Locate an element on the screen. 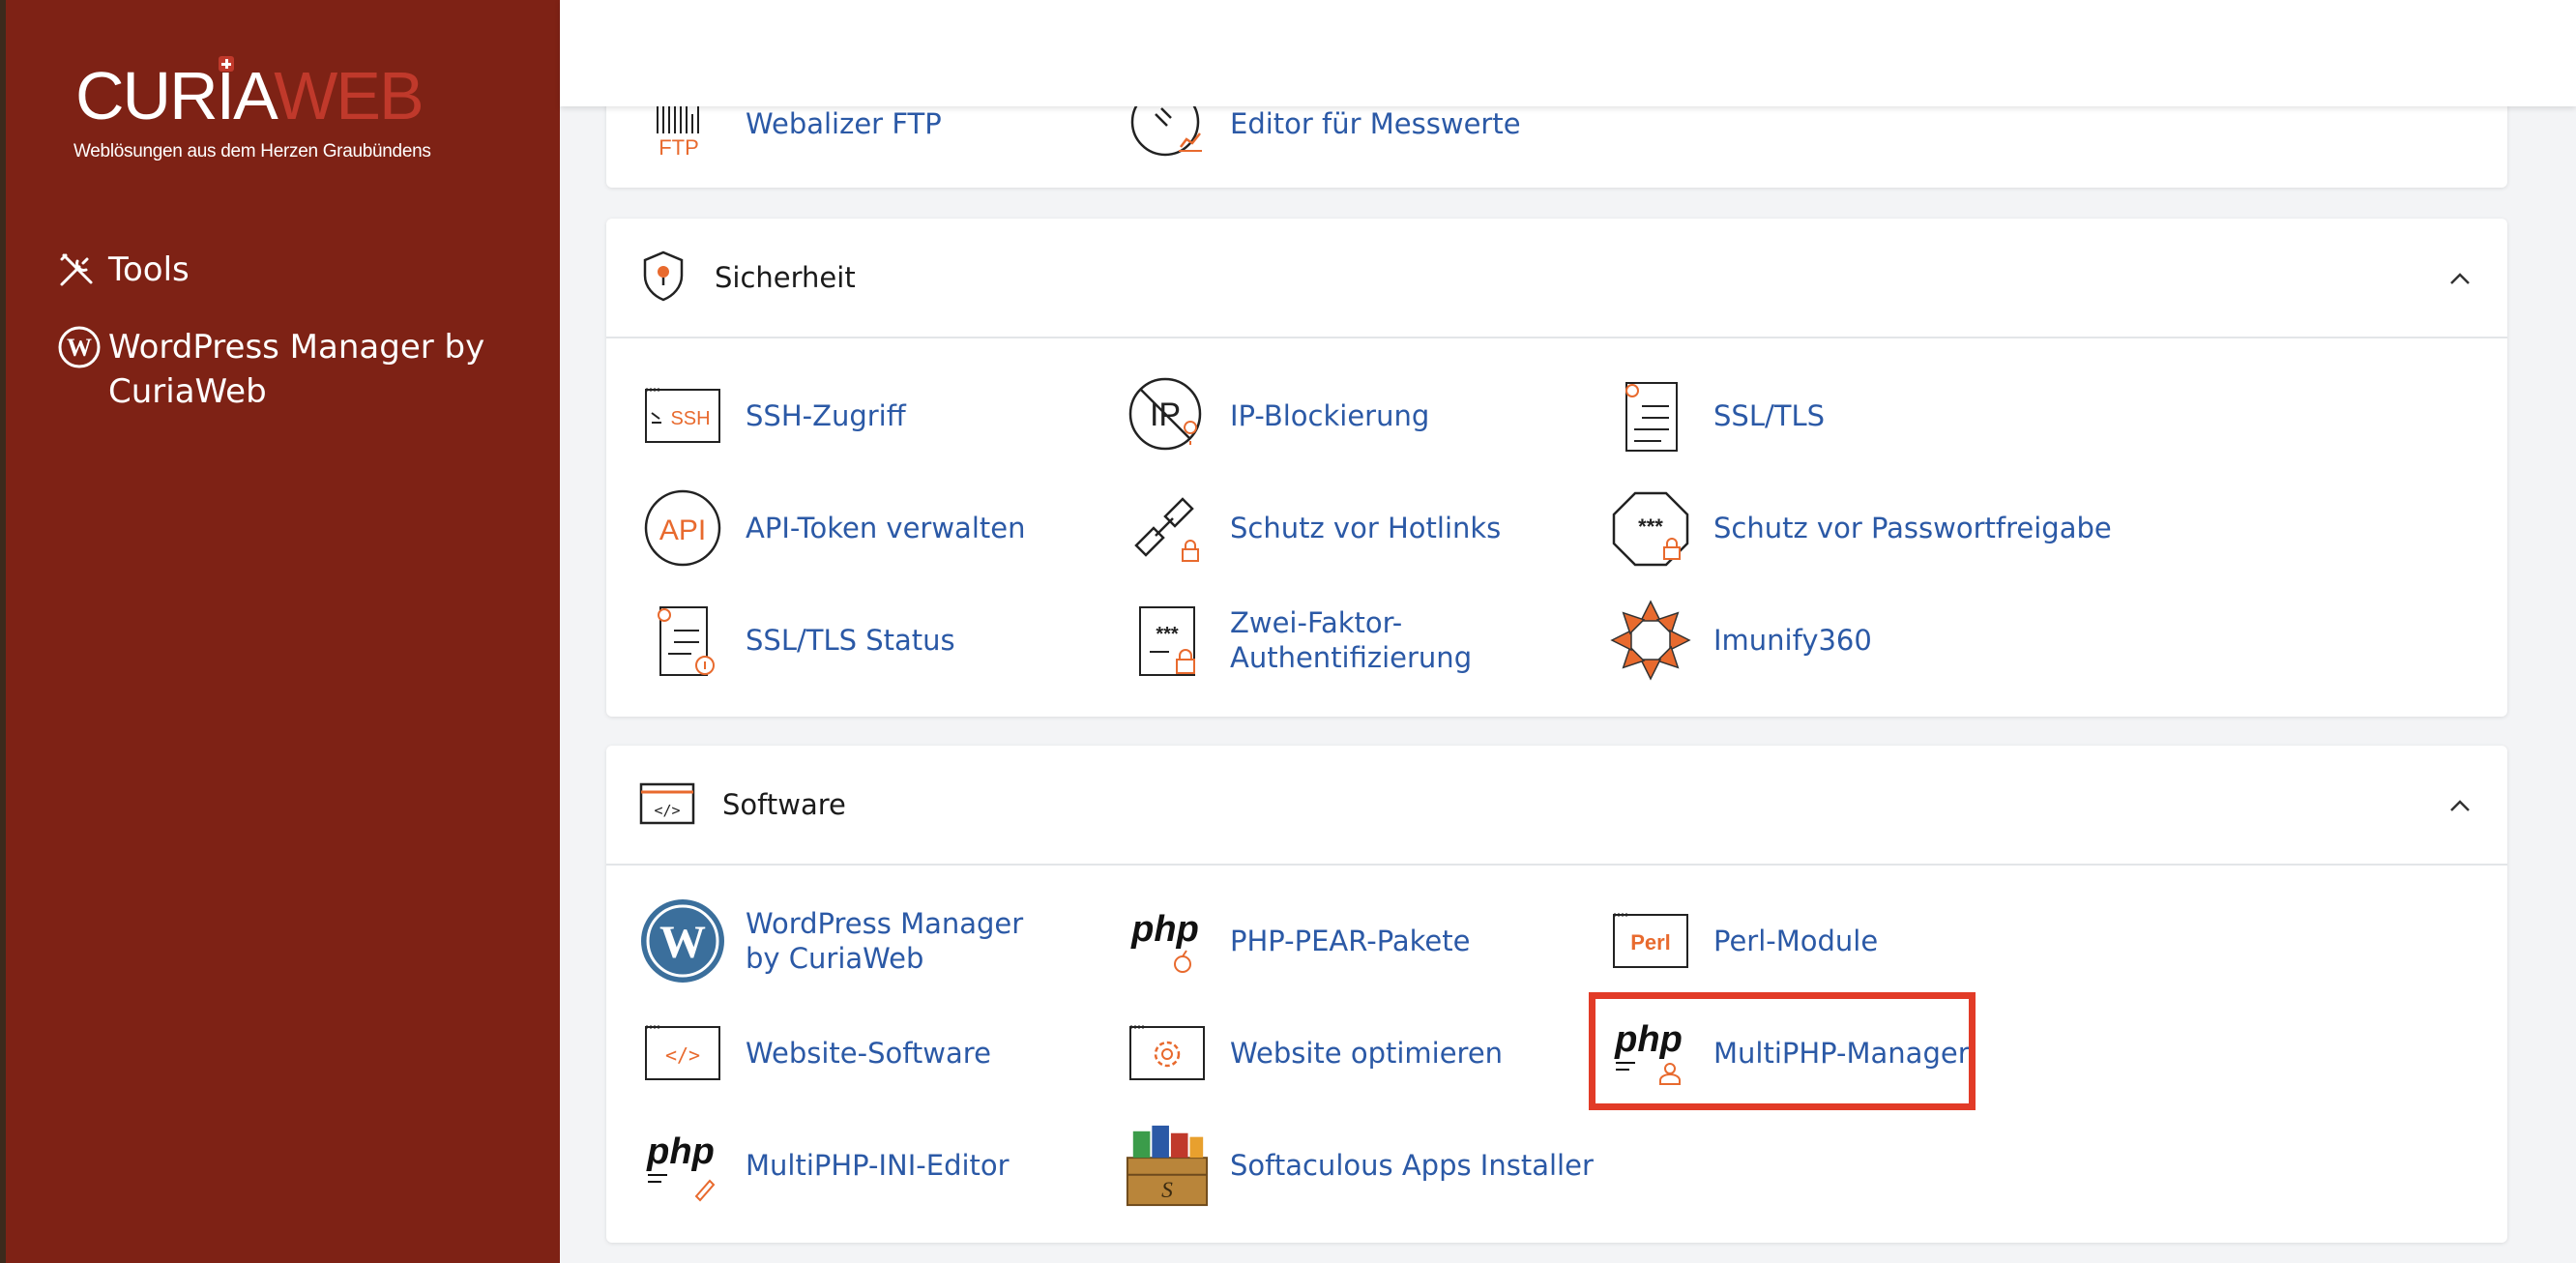 The image size is (2576, 1263). imunify-icon is located at coordinates (1650, 640).